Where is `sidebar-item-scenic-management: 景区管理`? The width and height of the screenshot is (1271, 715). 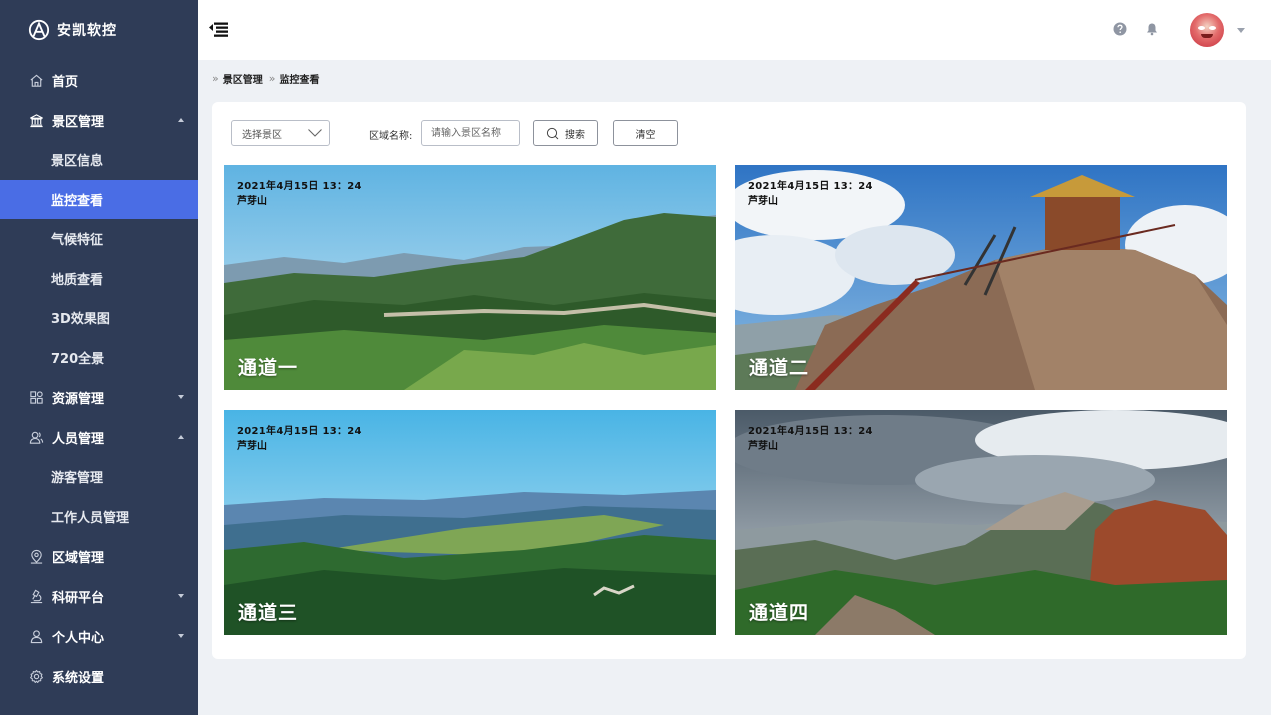 sidebar-item-scenic-management: 景区管理 is located at coordinates (99, 120).